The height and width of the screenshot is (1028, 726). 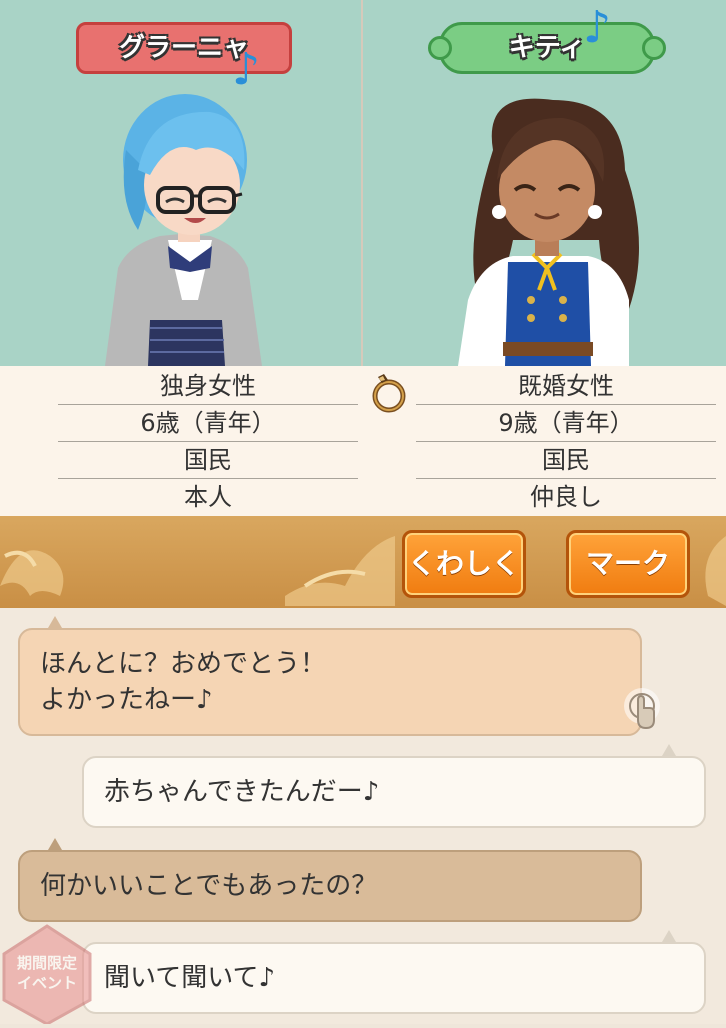 I want to click on ornament-right, so click(x=715, y=571).